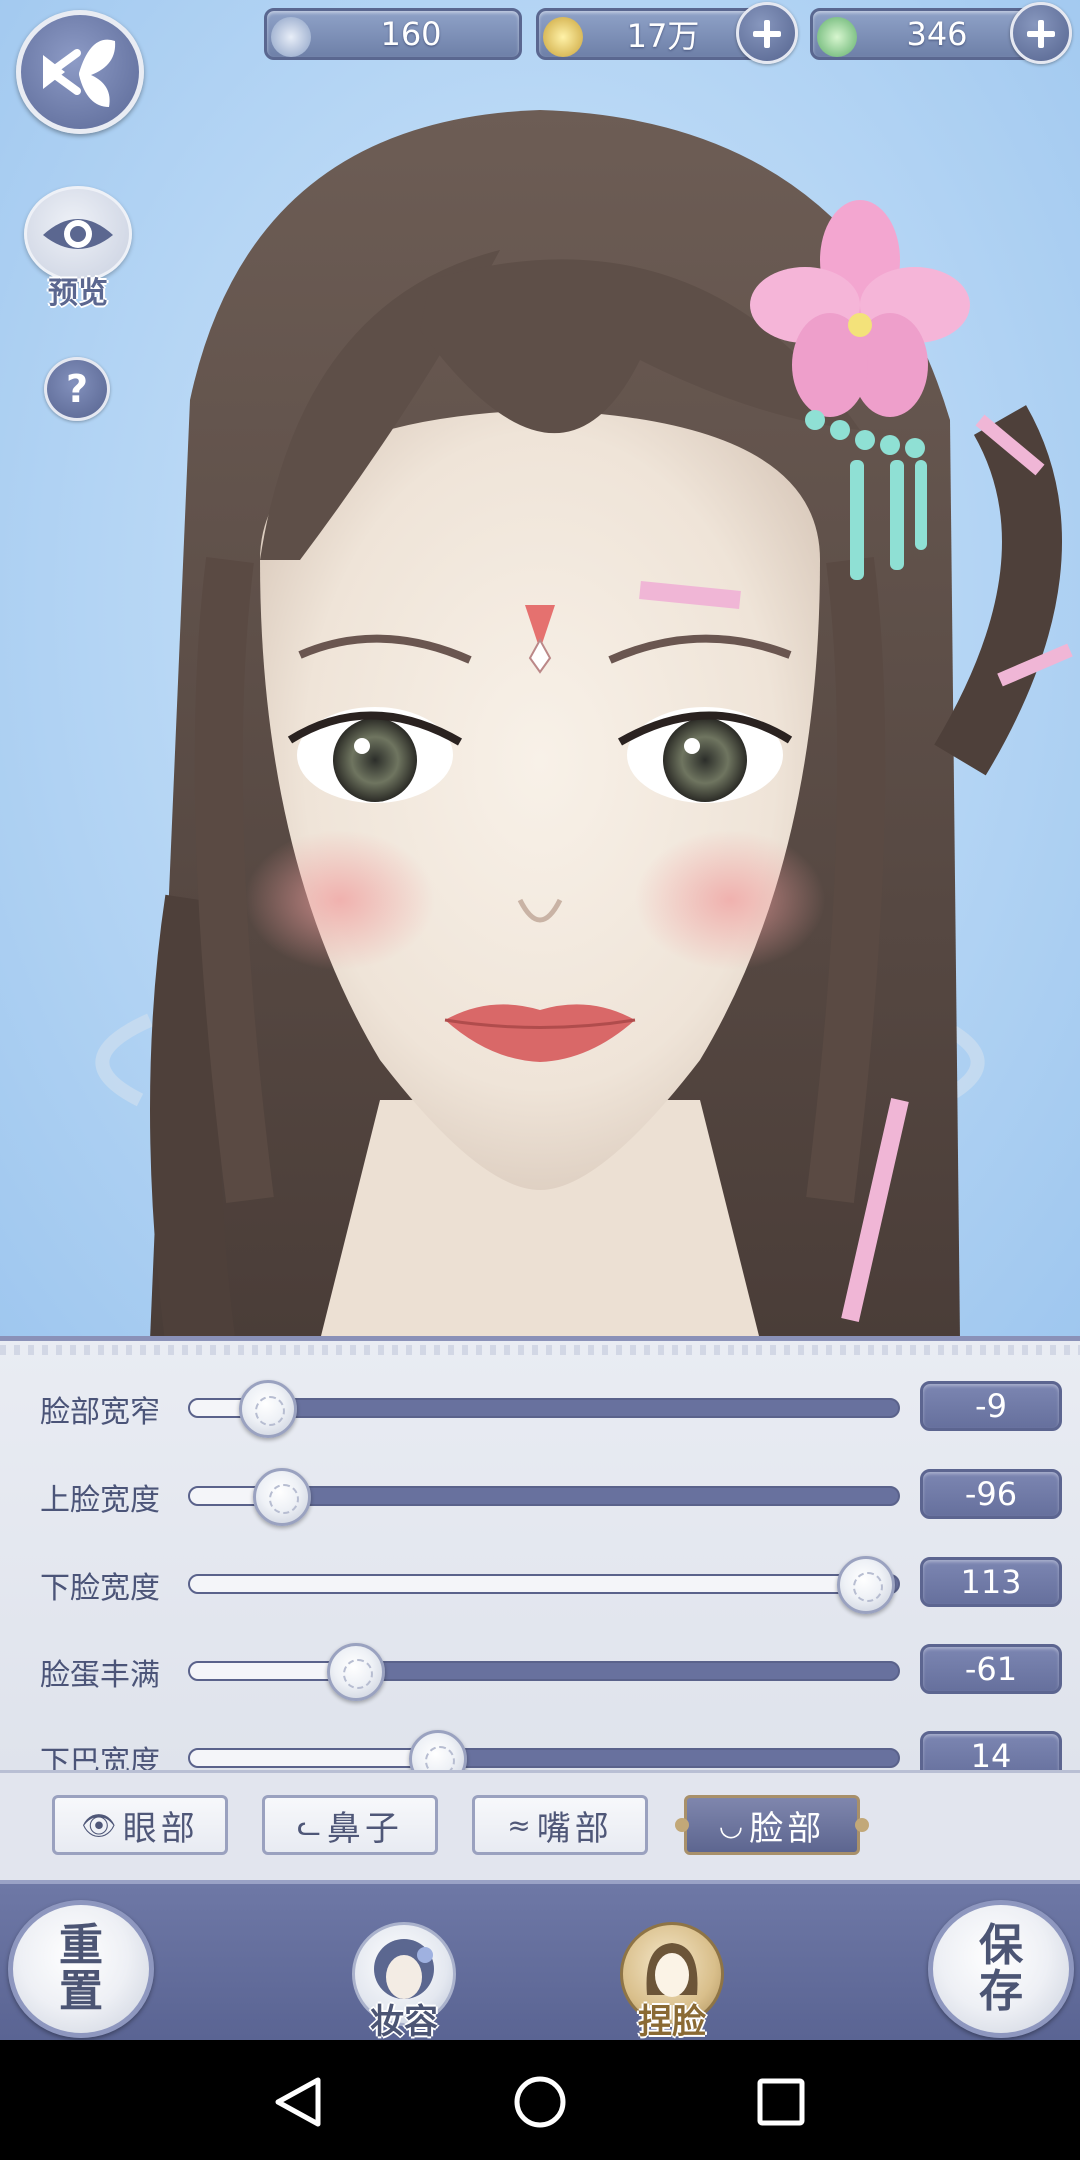 This screenshot has height=2160, width=1080. Describe the element at coordinates (563, 37) in the screenshot. I see `gold-coin-icon` at that location.